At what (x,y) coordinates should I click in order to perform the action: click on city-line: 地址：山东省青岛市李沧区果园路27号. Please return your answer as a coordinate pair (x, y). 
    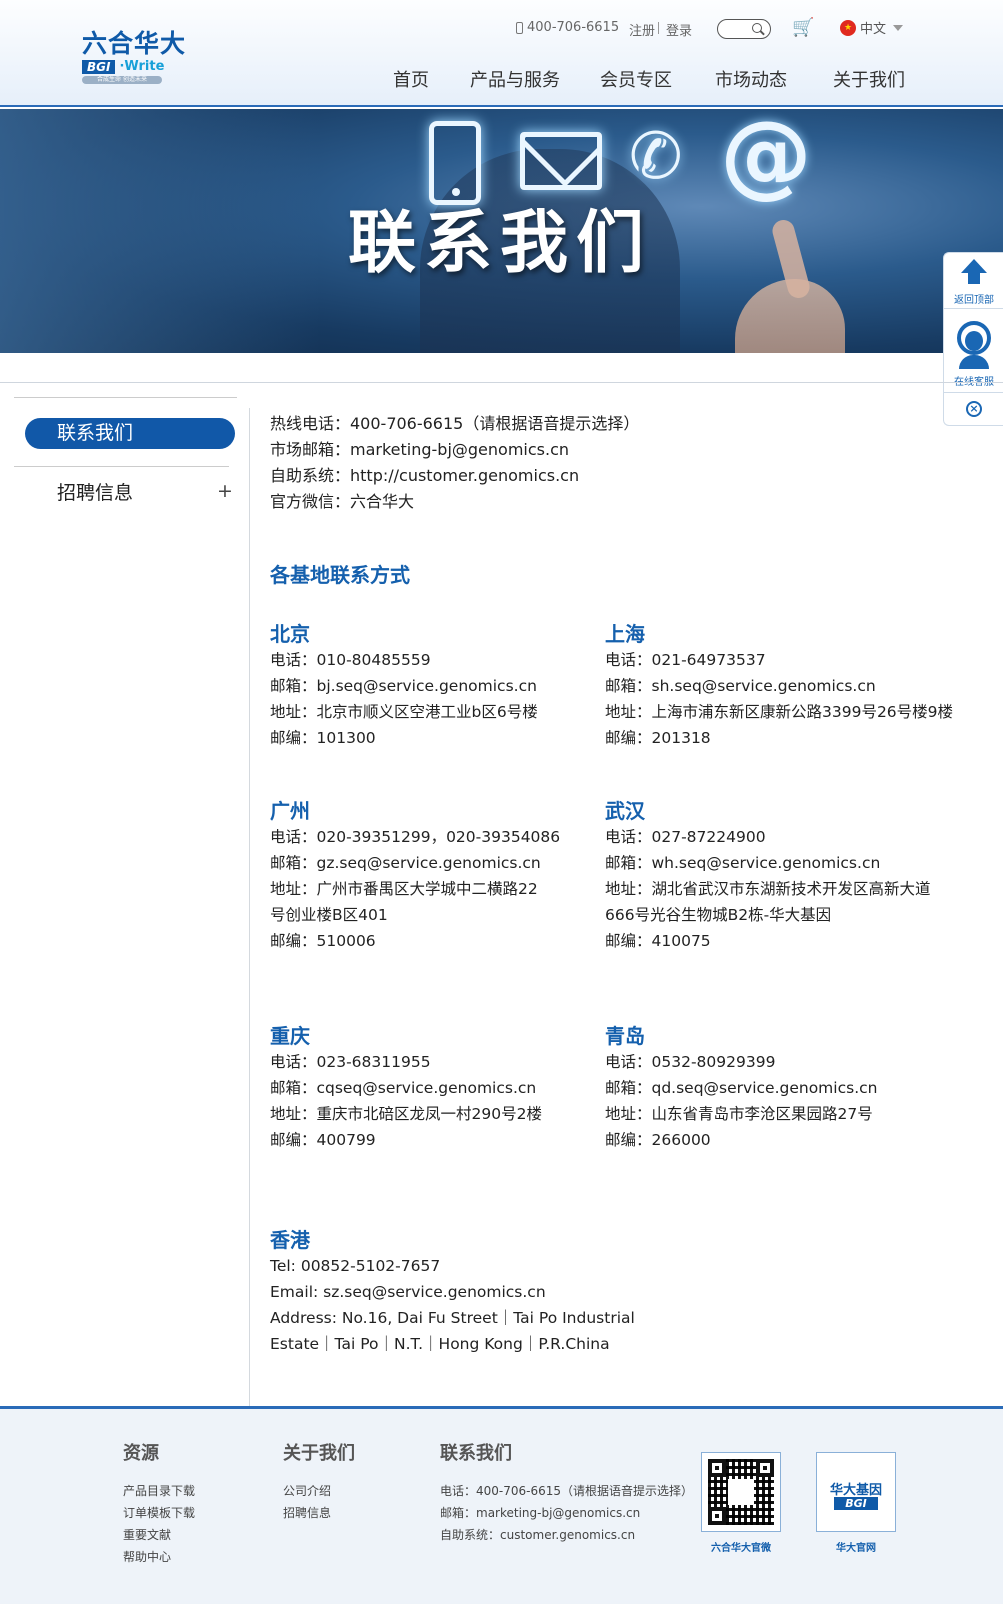
    Looking at the image, I should click on (739, 1114).